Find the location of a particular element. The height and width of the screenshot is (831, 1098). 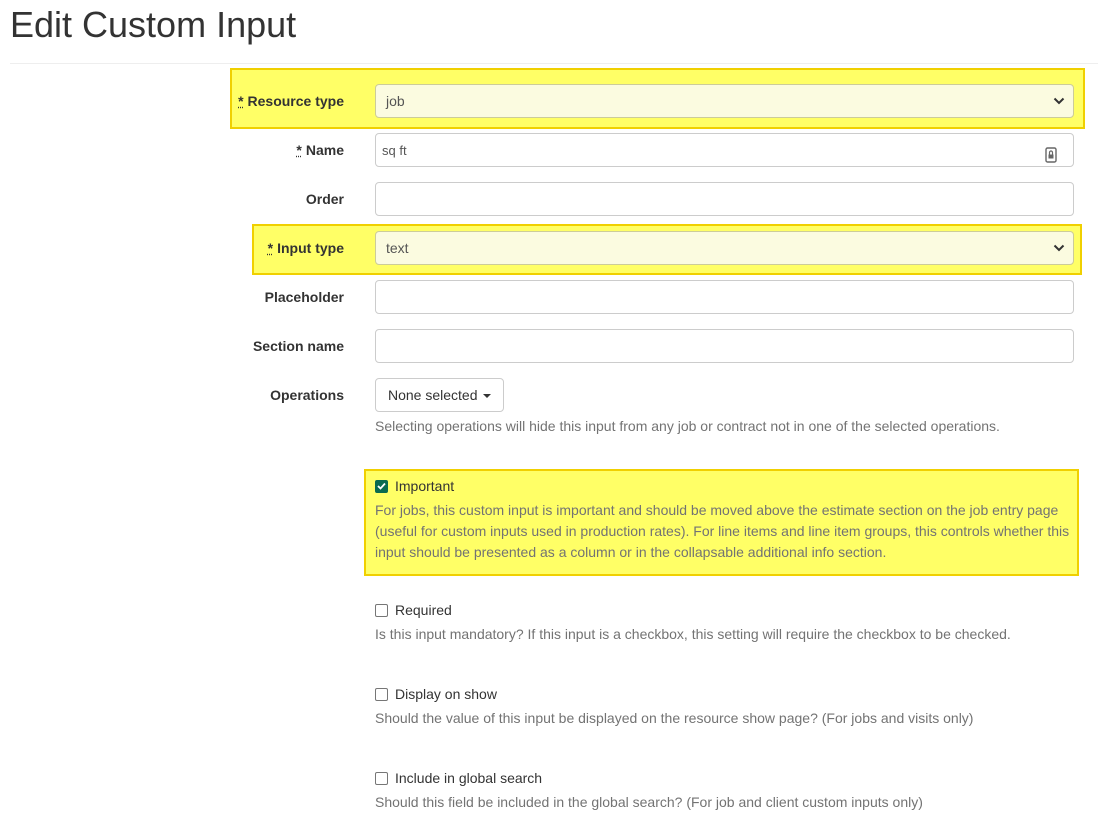

order-label: Order is located at coordinates (324, 199).